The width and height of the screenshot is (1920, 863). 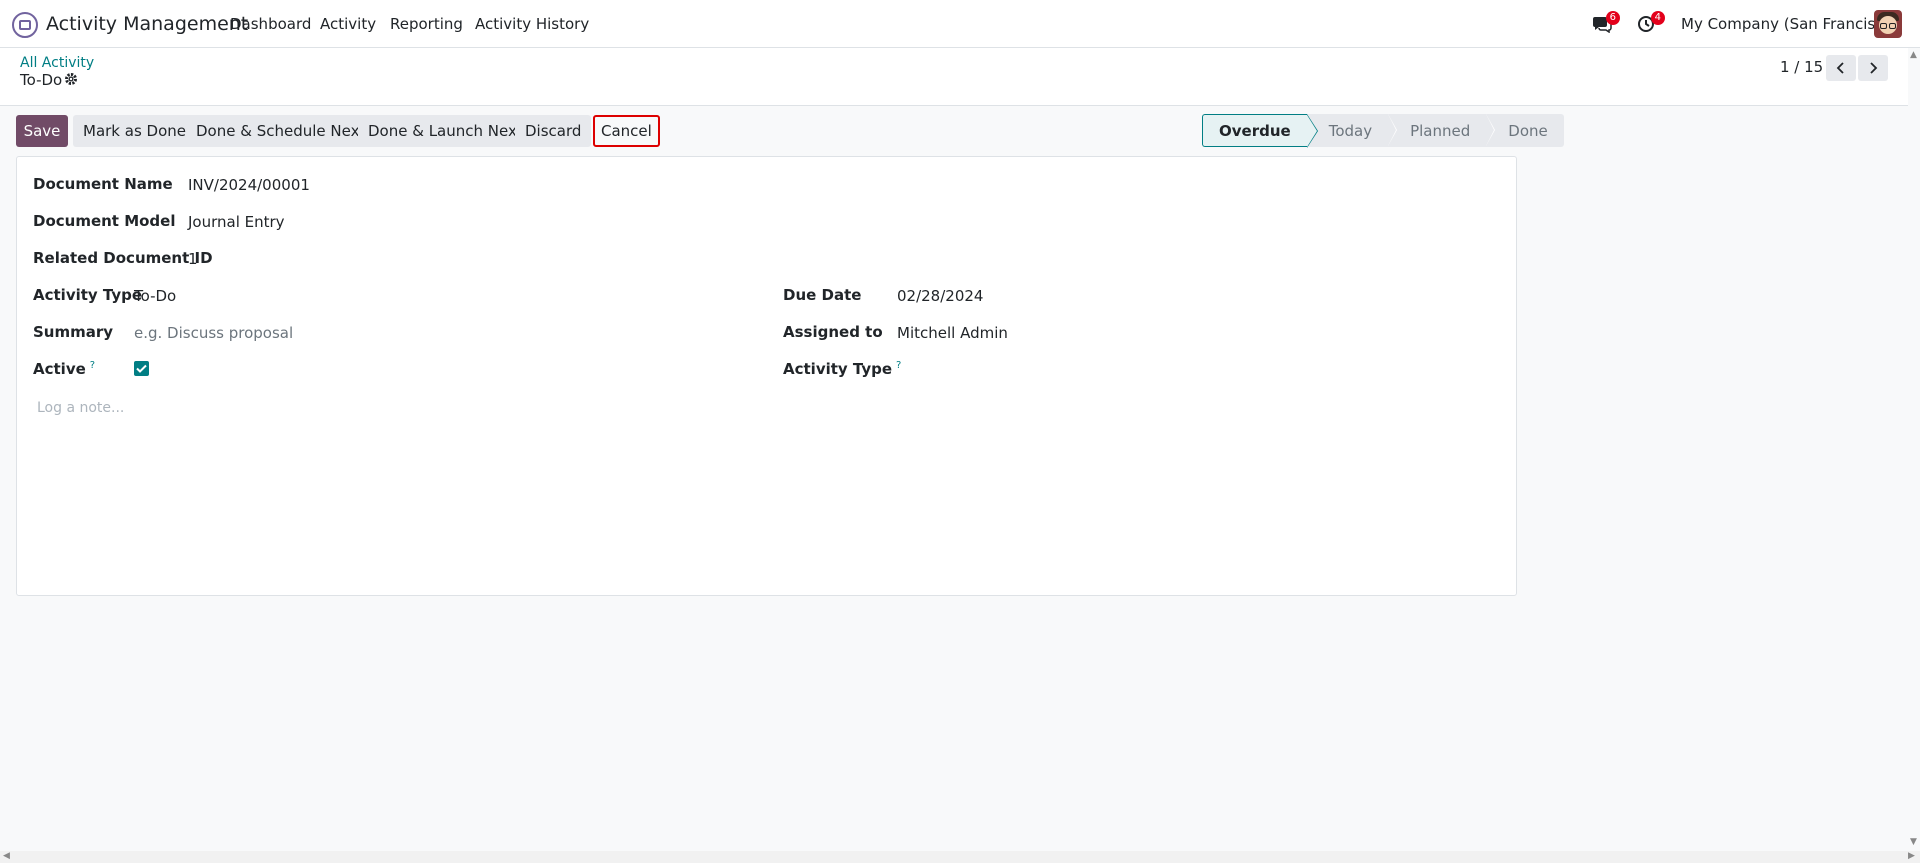 What do you see at coordinates (92, 365) in the screenshot?
I see `active-help-icon: ?` at bounding box center [92, 365].